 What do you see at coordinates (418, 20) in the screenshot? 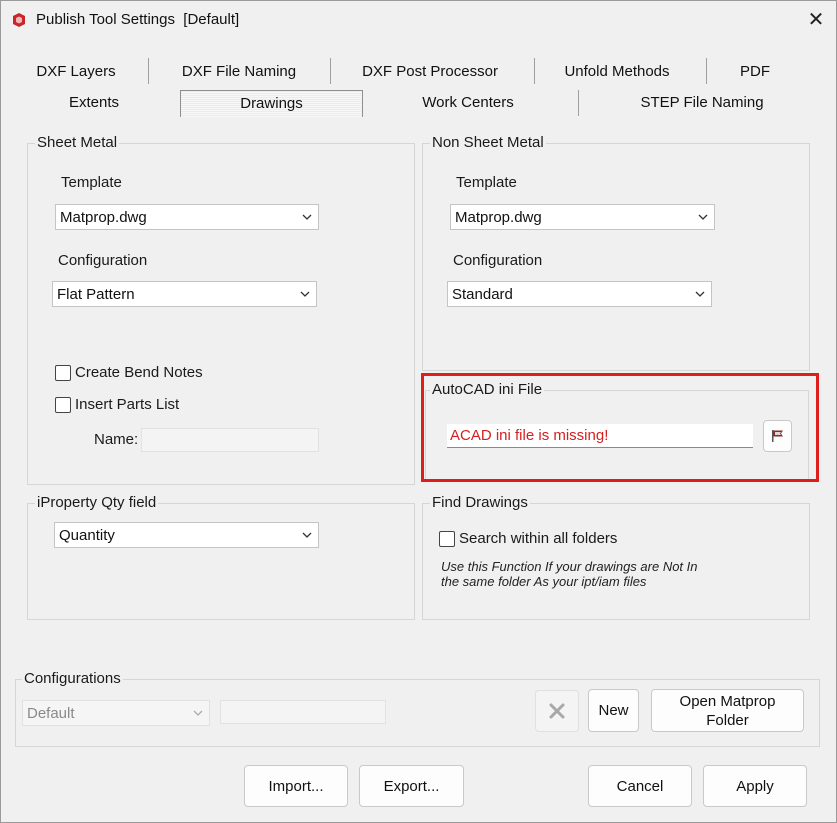
I see `title-bar: Publish Tool Settings [Default] ✕` at bounding box center [418, 20].